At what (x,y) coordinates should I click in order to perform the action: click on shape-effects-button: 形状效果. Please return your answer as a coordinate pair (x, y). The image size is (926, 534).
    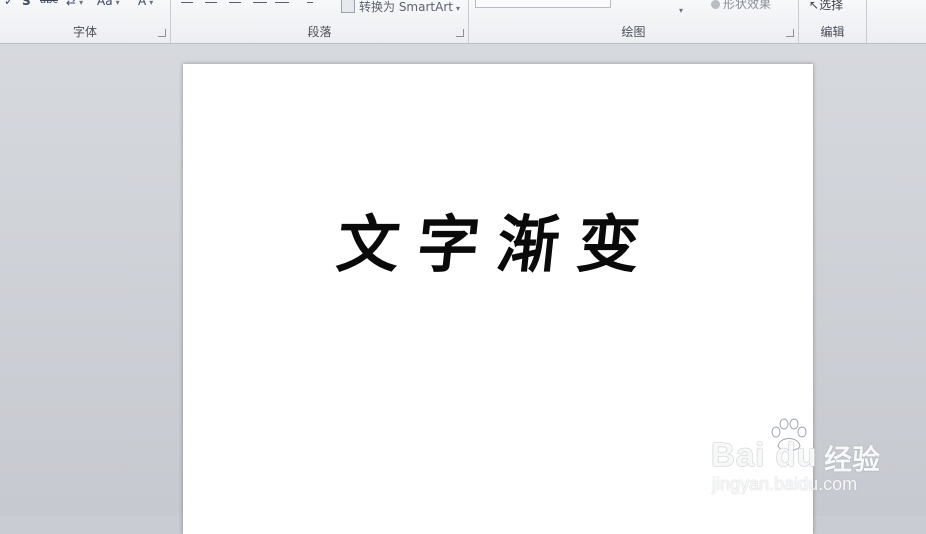
    Looking at the image, I should click on (741, 6).